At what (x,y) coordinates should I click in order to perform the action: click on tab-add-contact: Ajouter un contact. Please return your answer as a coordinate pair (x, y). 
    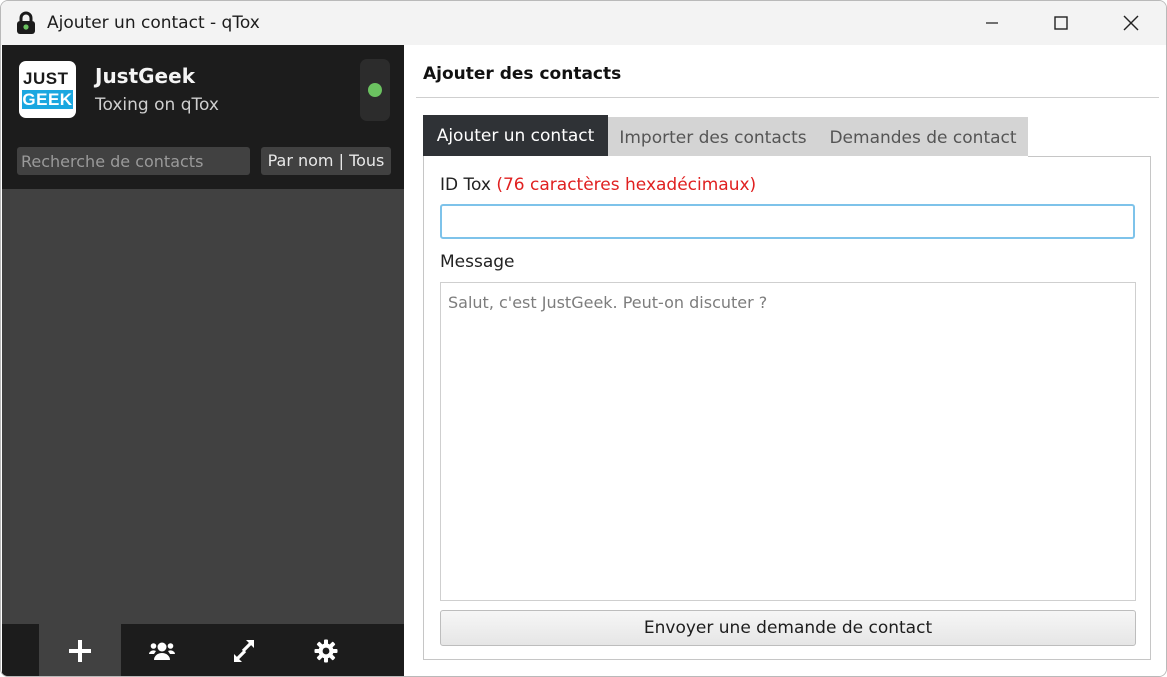
    Looking at the image, I should click on (515, 136).